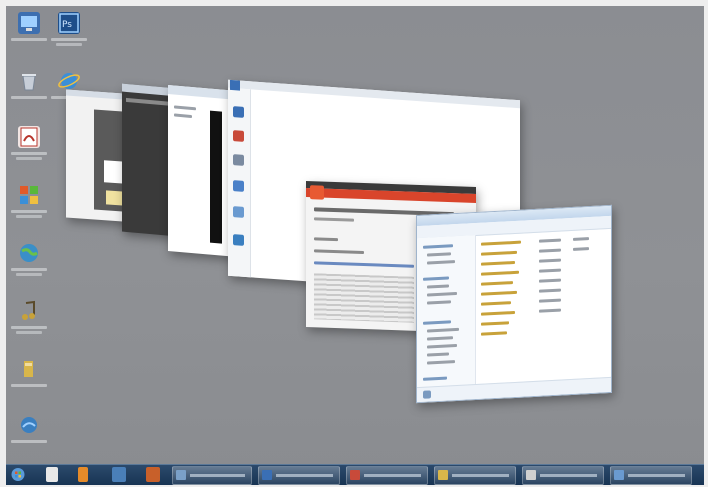  What do you see at coordinates (364, 264) in the screenshot?
I see `page-link-line` at bounding box center [364, 264].